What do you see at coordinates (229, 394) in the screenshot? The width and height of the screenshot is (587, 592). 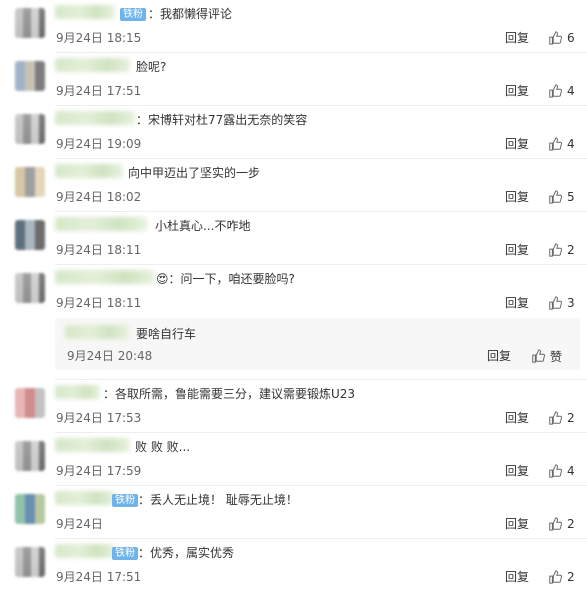 I see `comment-text: ：各取所需，鲁能需要三分，建议需要锻炼U23` at bounding box center [229, 394].